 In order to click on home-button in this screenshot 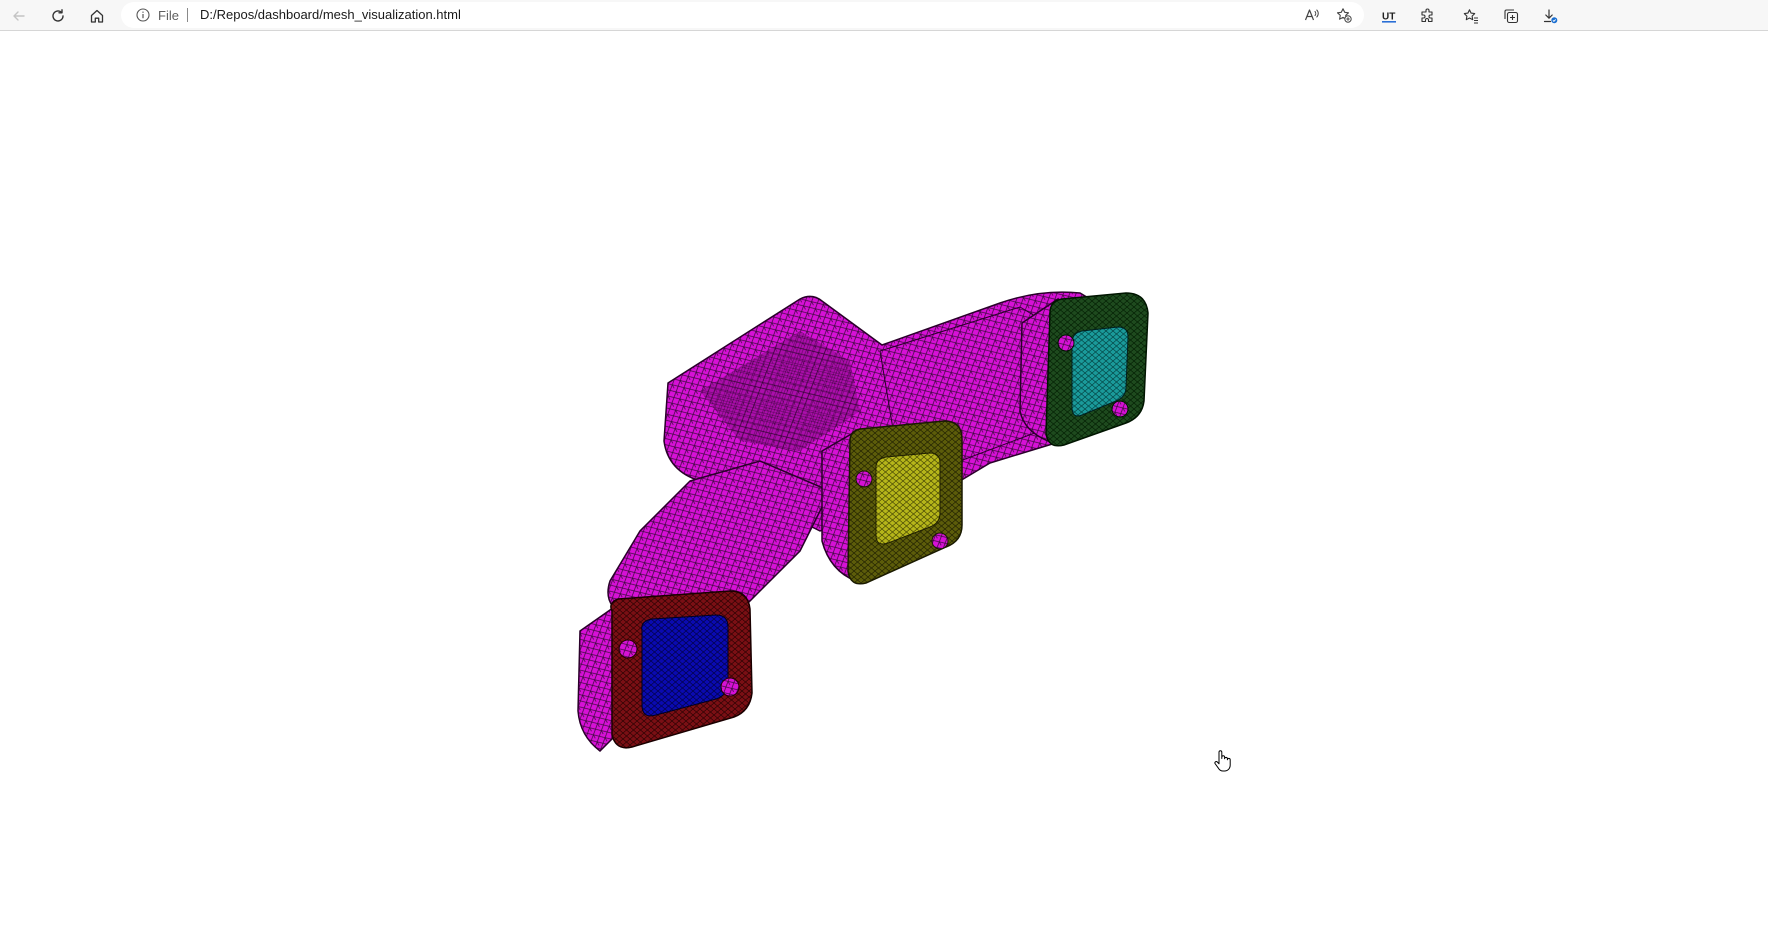, I will do `click(97, 16)`.